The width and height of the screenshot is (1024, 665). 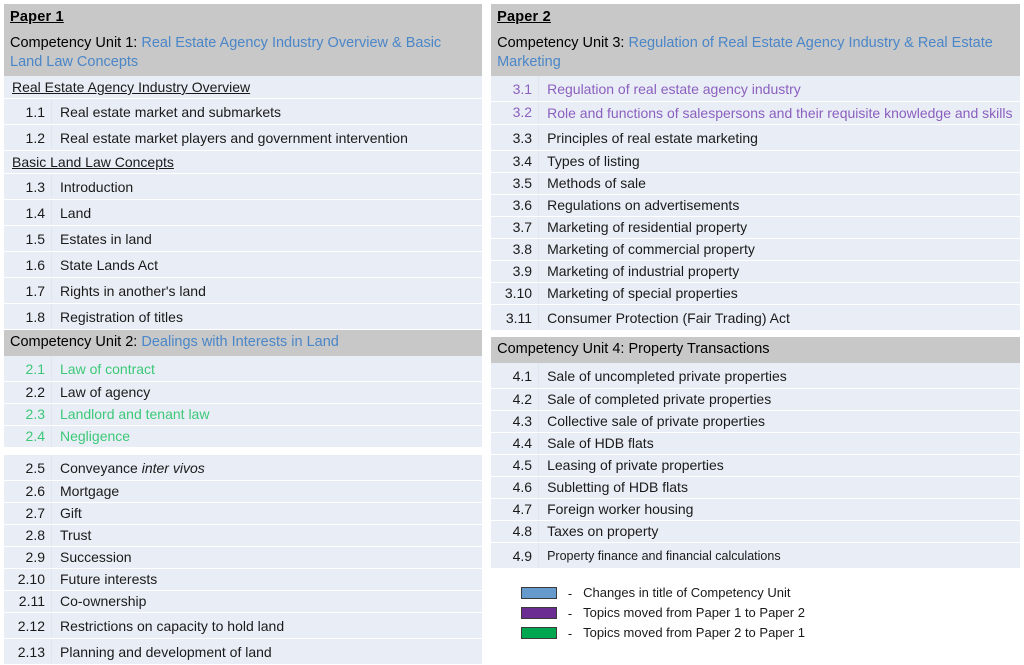 What do you see at coordinates (515, 375) in the screenshot?
I see `topic-number: 4.1` at bounding box center [515, 375].